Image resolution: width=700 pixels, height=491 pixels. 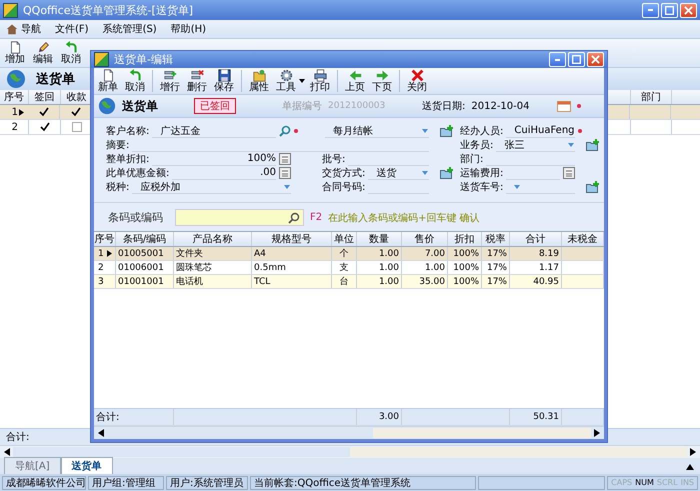 What do you see at coordinates (118, 187) in the screenshot?
I see `field-label: 税种:` at bounding box center [118, 187].